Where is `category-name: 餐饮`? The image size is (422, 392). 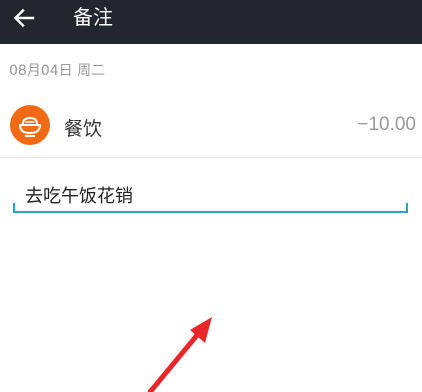 category-name: 餐饮 is located at coordinates (83, 129).